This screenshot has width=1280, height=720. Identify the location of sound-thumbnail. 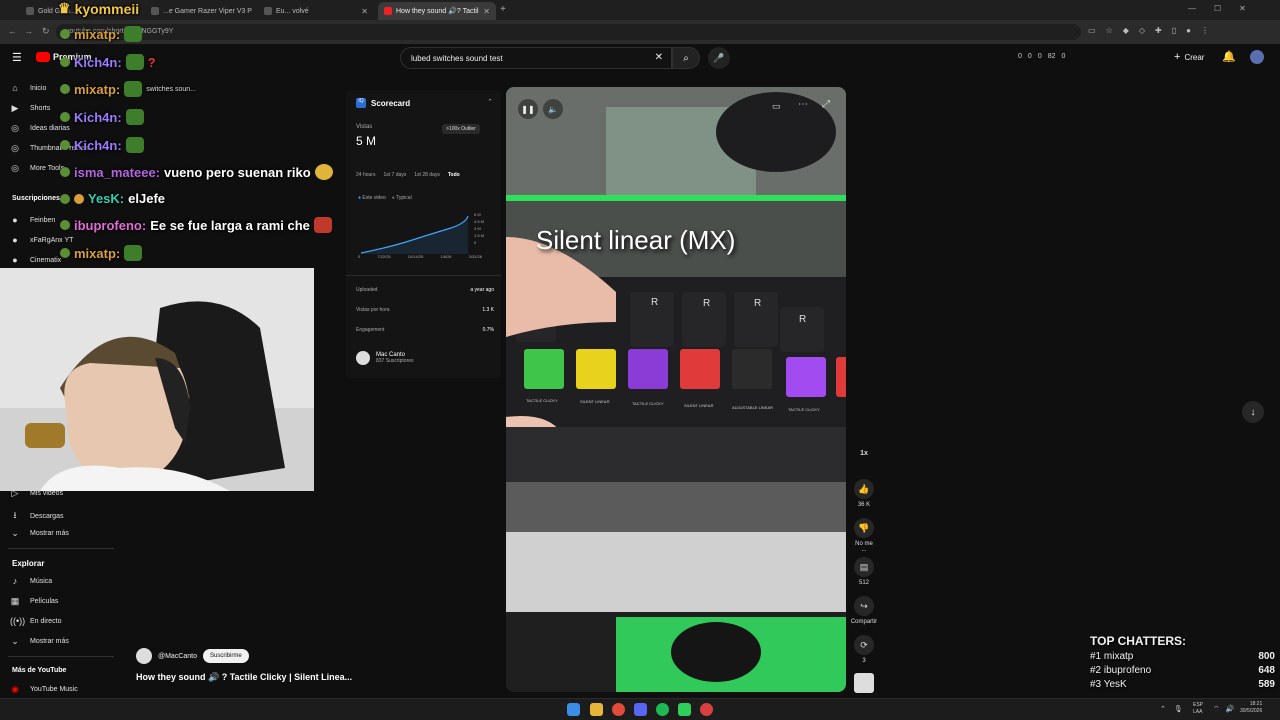
(864, 683).